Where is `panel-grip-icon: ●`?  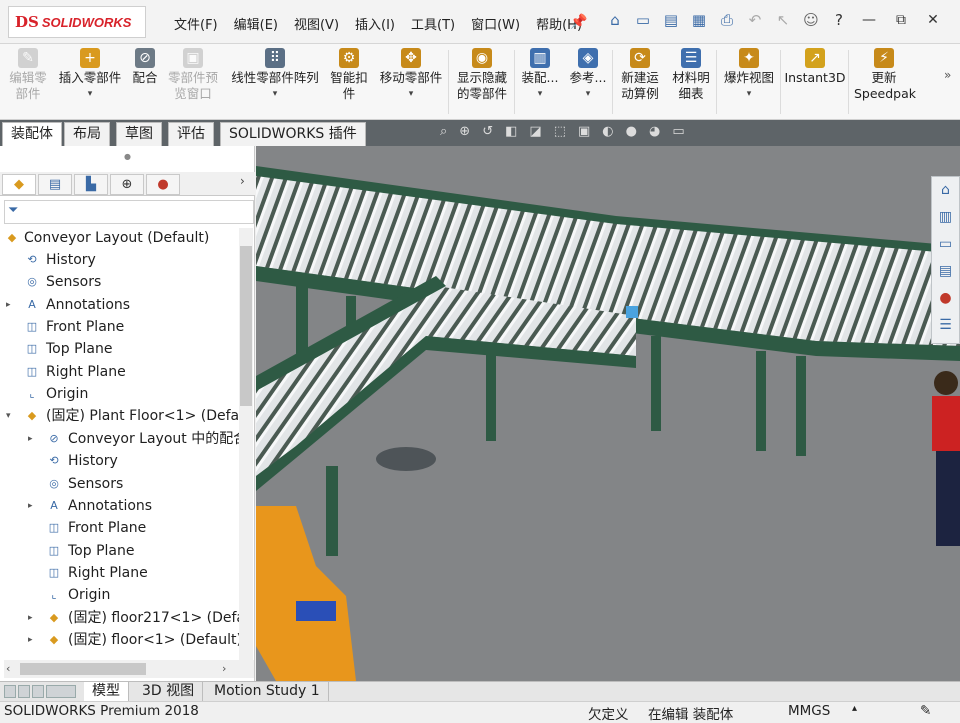
panel-grip-icon: ● is located at coordinates (127, 156).